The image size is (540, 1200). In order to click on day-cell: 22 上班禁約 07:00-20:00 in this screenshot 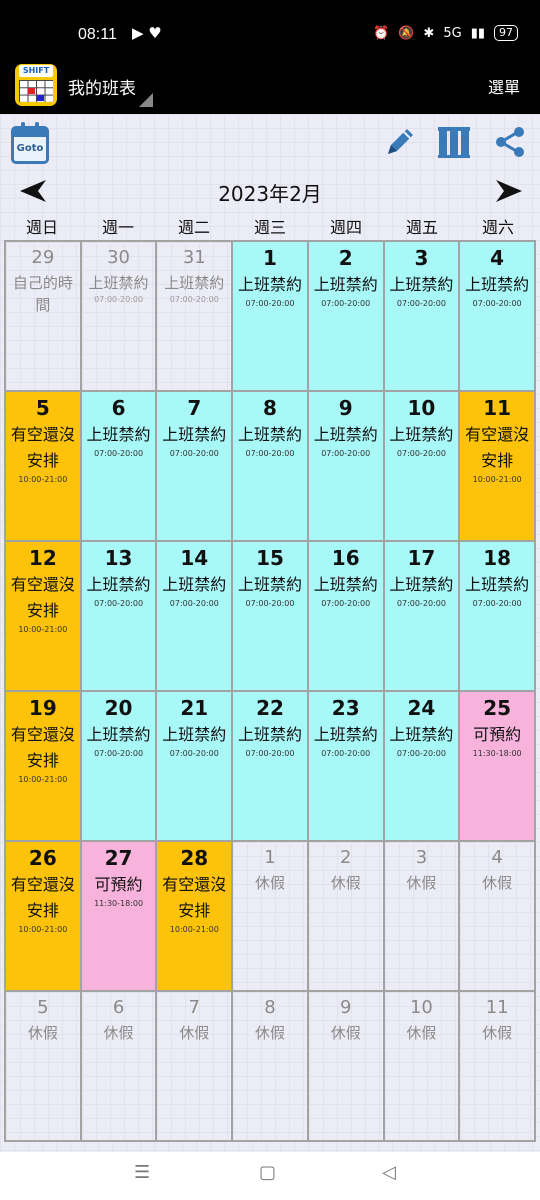, I will do `click(270, 766)`.